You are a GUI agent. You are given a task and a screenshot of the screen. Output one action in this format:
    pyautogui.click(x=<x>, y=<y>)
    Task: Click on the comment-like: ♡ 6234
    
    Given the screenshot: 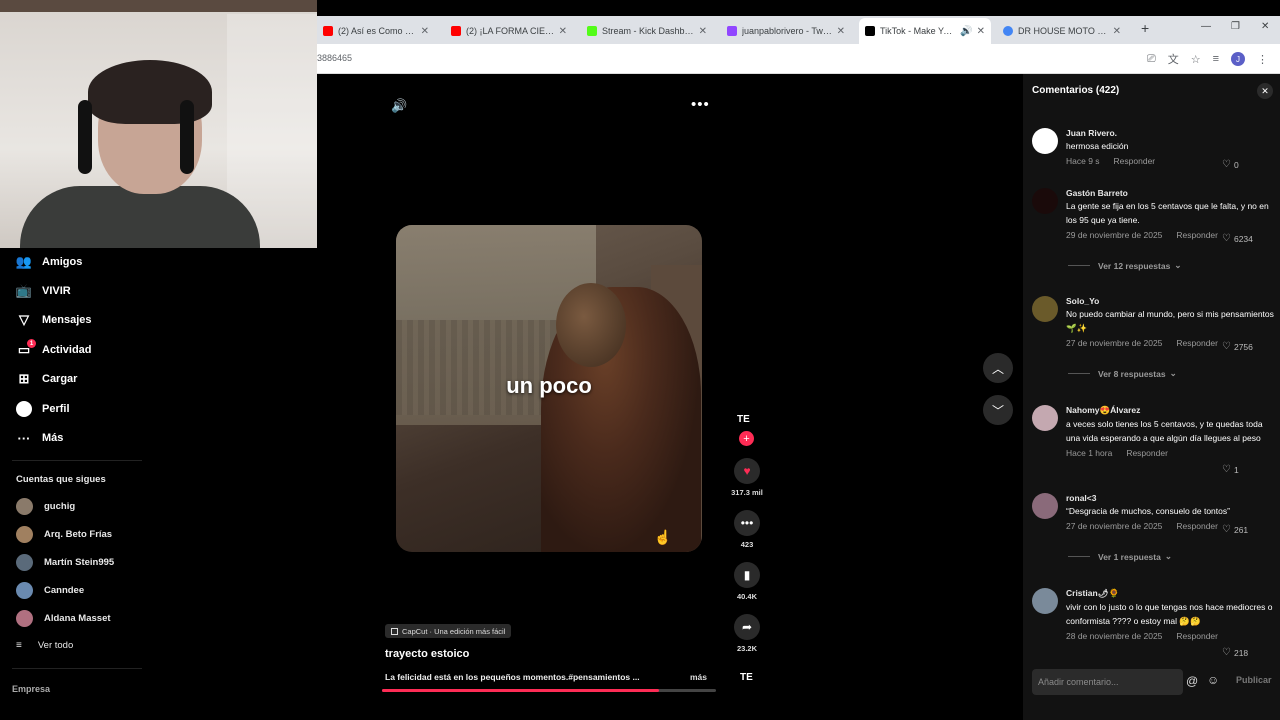 What is the action you would take?
    pyautogui.click(x=1237, y=238)
    